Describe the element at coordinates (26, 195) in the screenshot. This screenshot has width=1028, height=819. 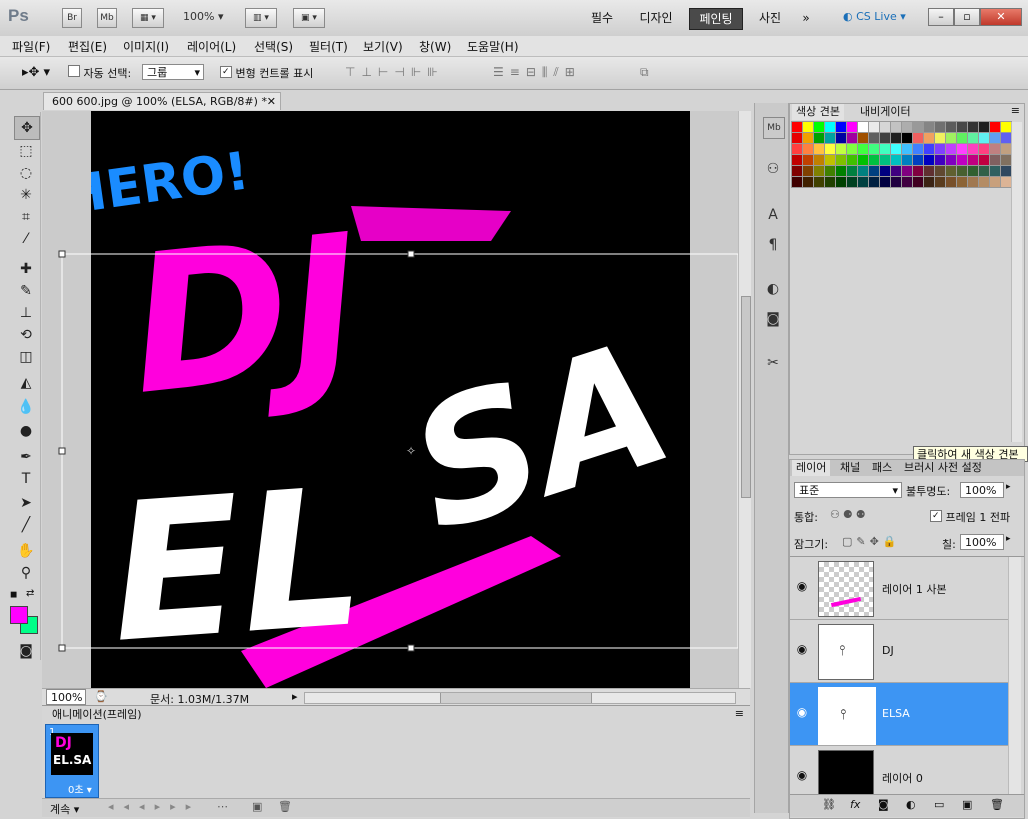
I see `magic-wand-tool-icon: ✳` at that location.